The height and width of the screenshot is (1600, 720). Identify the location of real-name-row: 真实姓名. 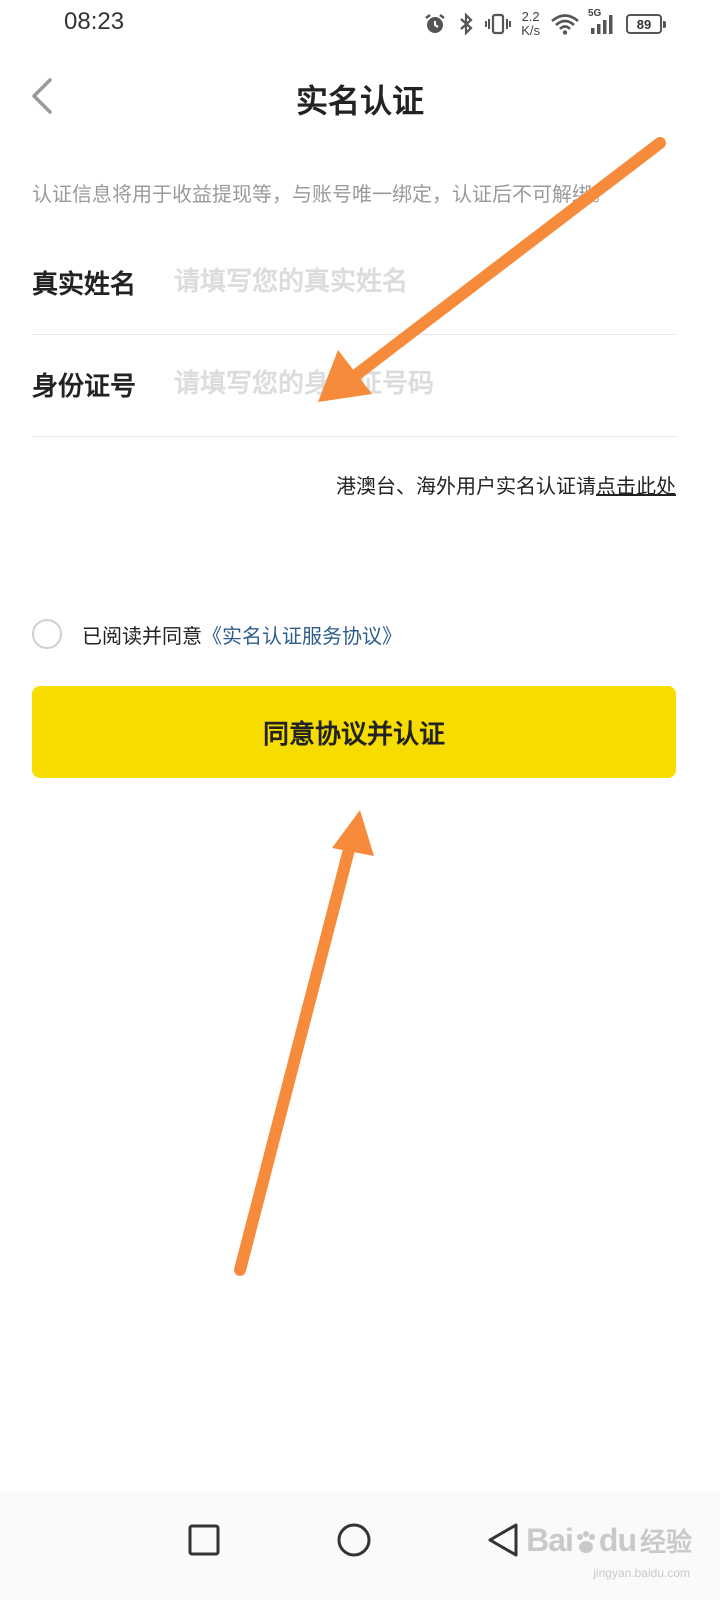
(354, 283).